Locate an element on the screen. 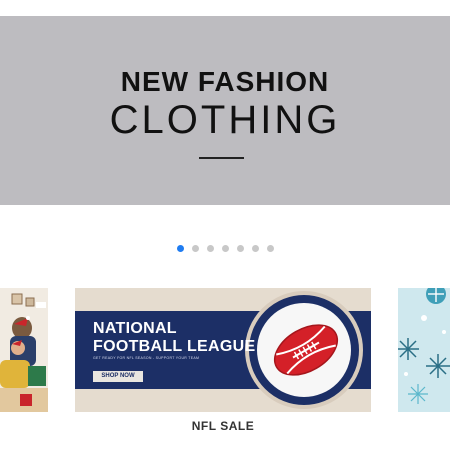  product-card-left is located at coordinates (24, 350).